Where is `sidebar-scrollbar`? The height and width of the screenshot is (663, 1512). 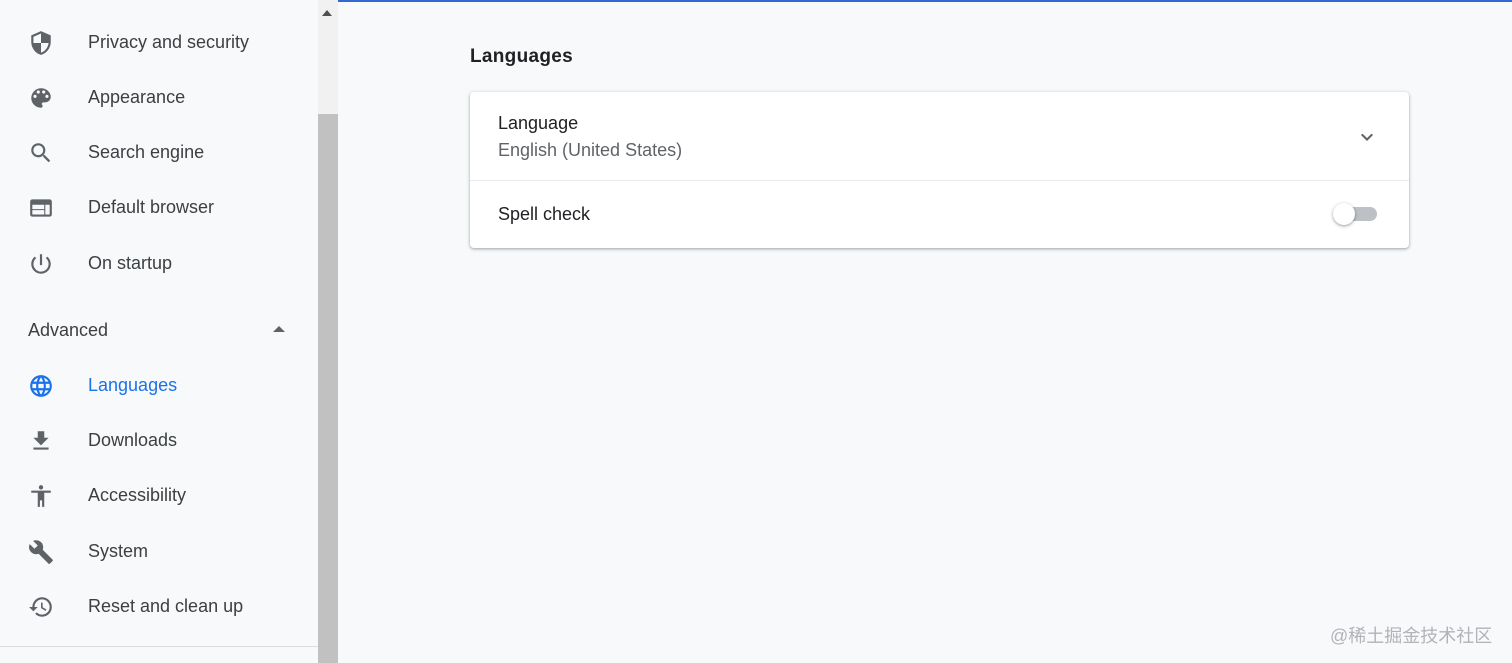
sidebar-scrollbar is located at coordinates (328, 331).